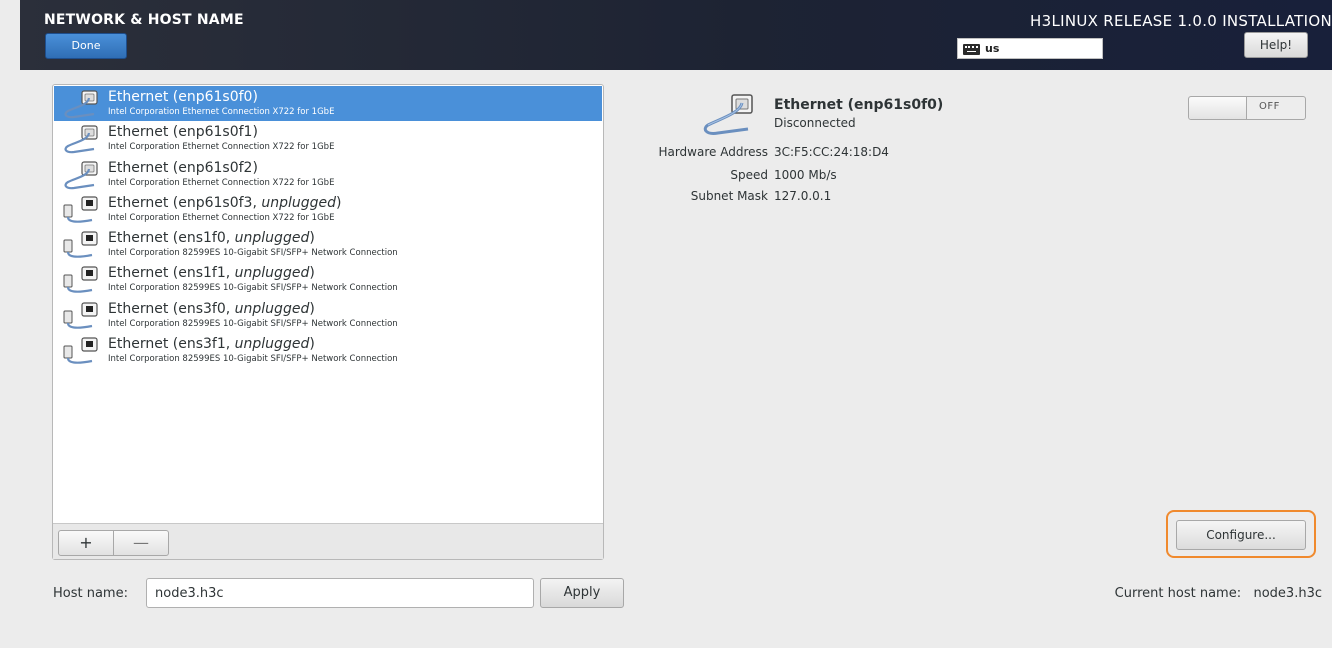 This screenshot has width=1332, height=648. Describe the element at coordinates (1287, 593) in the screenshot. I see `current-host-name-value: node3.h3c` at that location.